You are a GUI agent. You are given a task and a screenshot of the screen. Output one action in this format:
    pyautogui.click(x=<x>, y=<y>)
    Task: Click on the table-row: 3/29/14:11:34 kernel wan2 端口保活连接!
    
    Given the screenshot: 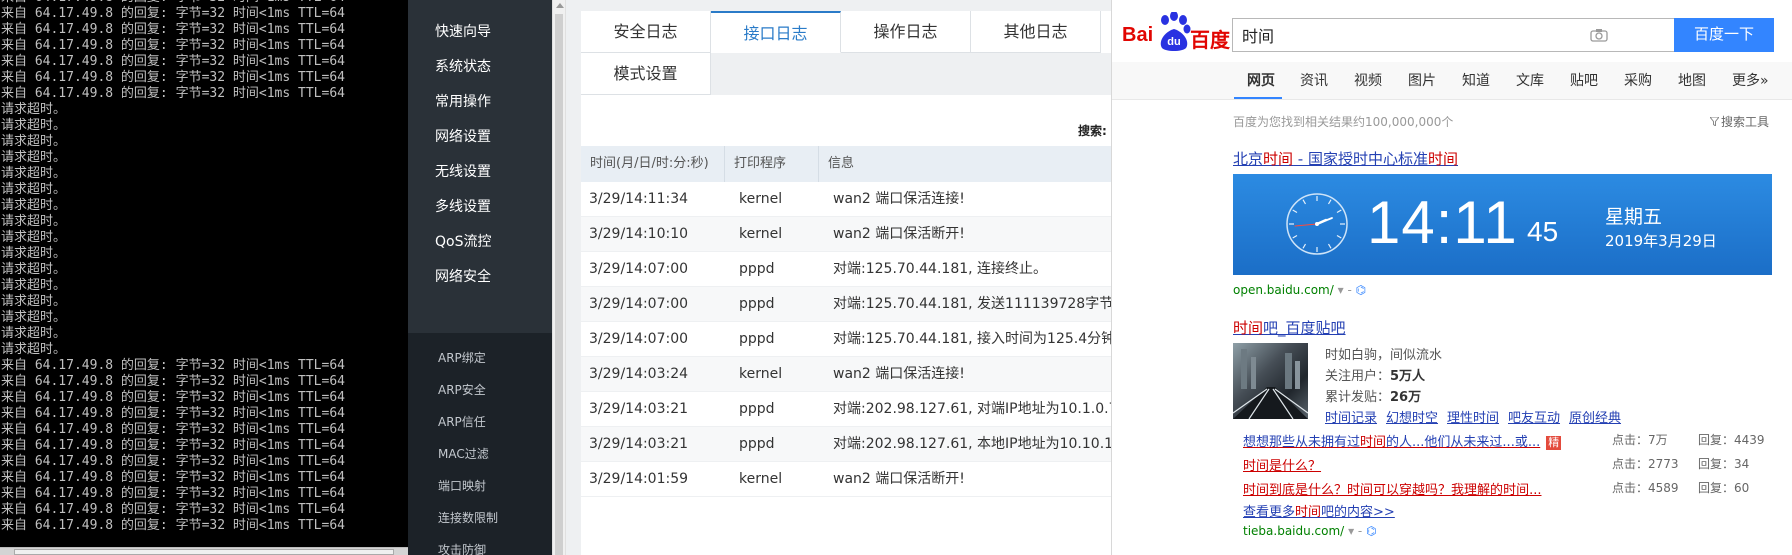 What is the action you would take?
    pyautogui.click(x=846, y=199)
    